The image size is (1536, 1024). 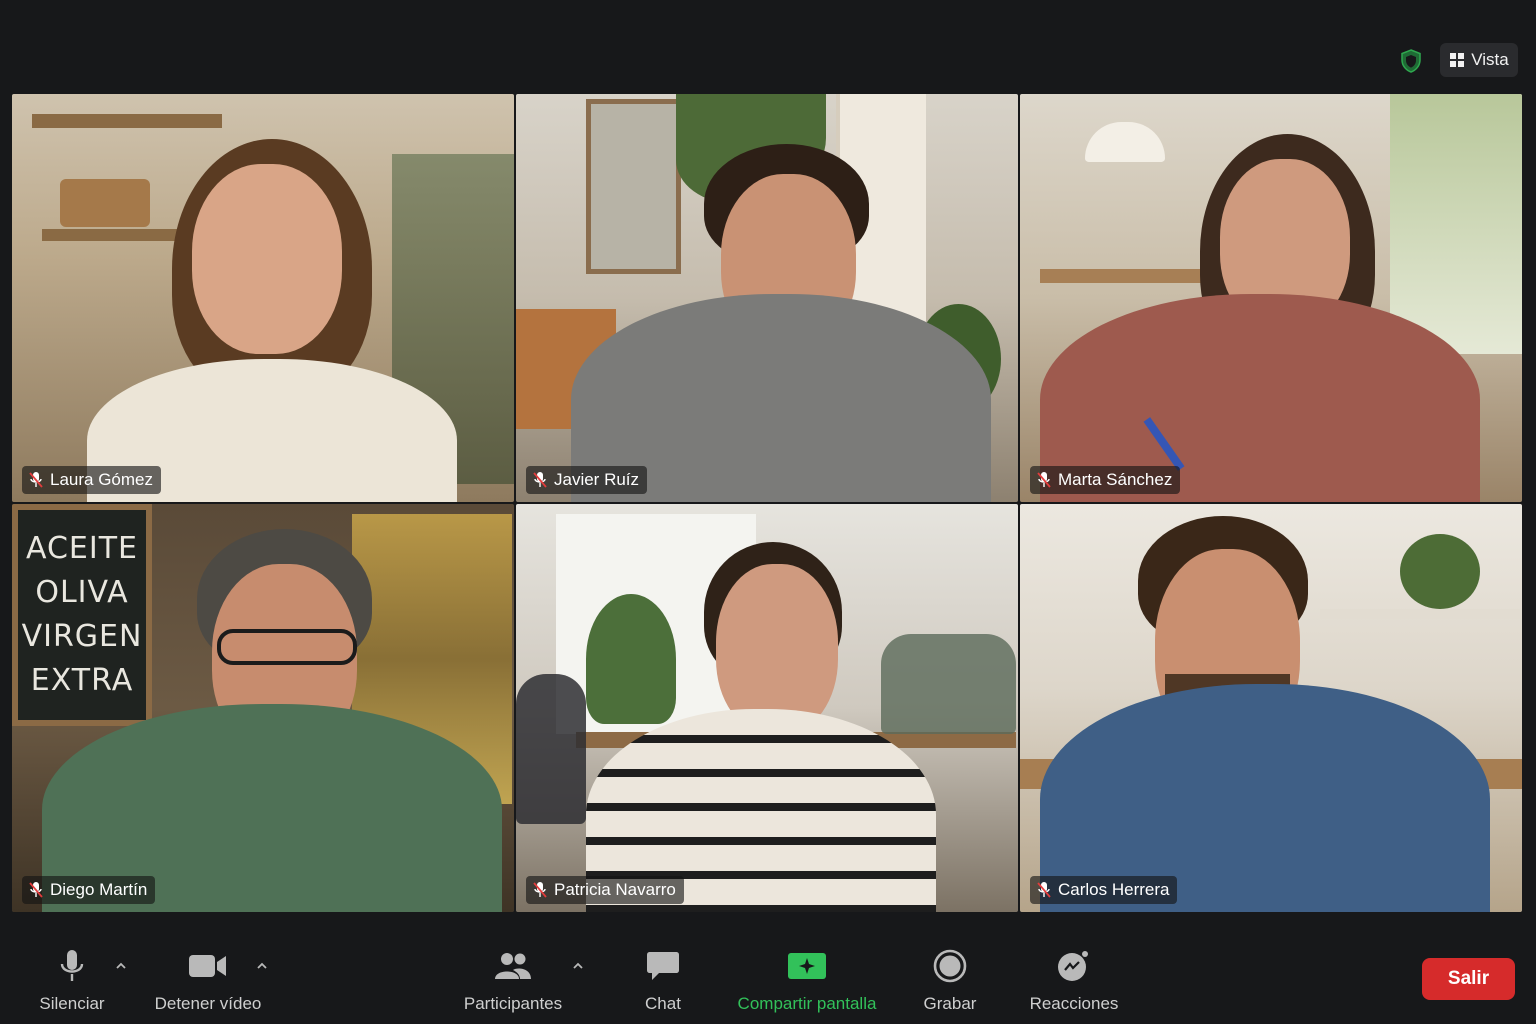 I want to click on participant-name-tag: Diego Martín, so click(x=89, y=890).